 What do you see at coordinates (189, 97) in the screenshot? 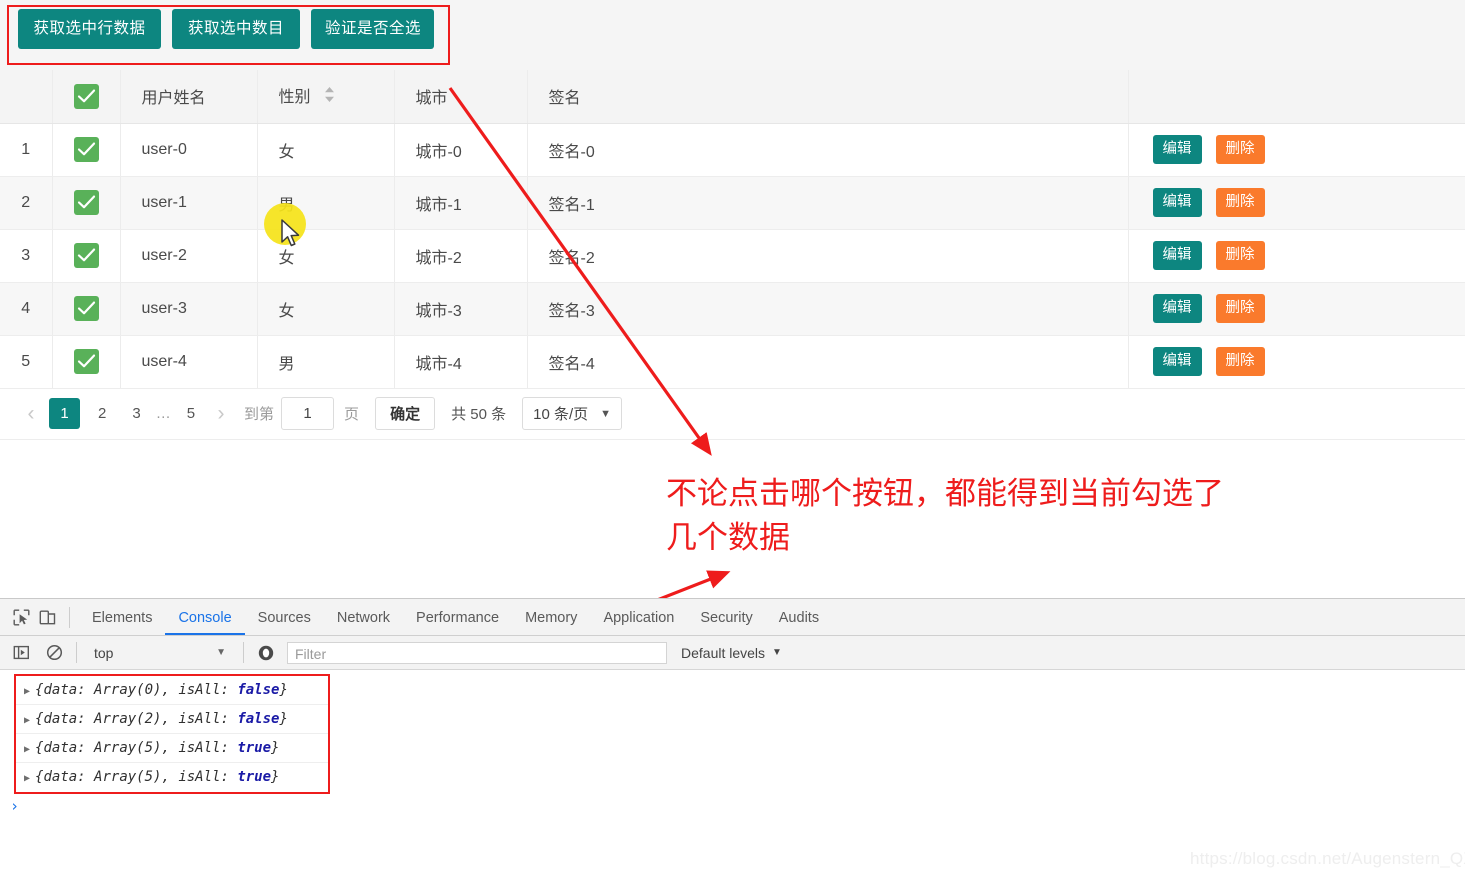
I see `header-username: 用户姓名` at bounding box center [189, 97].